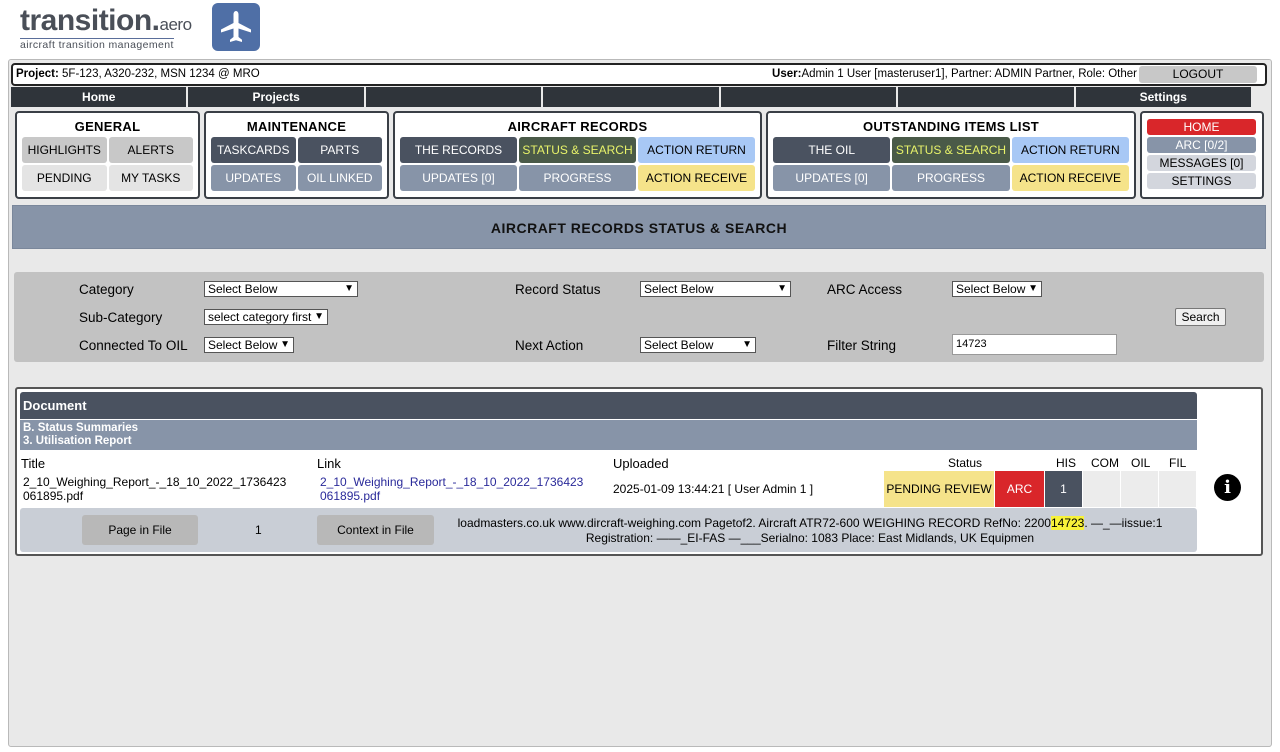 The width and height of the screenshot is (1280, 752). Describe the element at coordinates (1034, 344) in the screenshot. I see `filter-string-input: 14723` at that location.